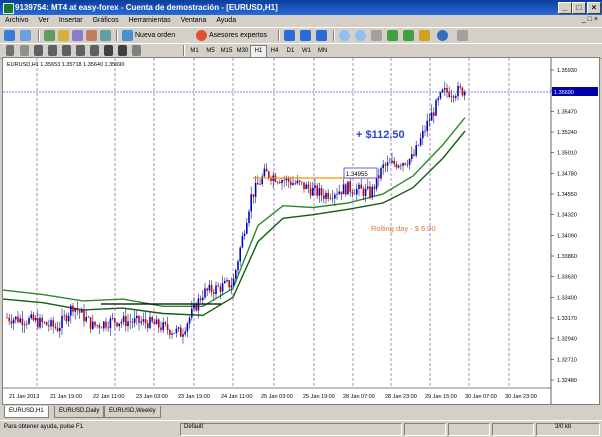 The width and height of the screenshot is (602, 437). I want to click on menu-ver: Ver, so click(43, 21).